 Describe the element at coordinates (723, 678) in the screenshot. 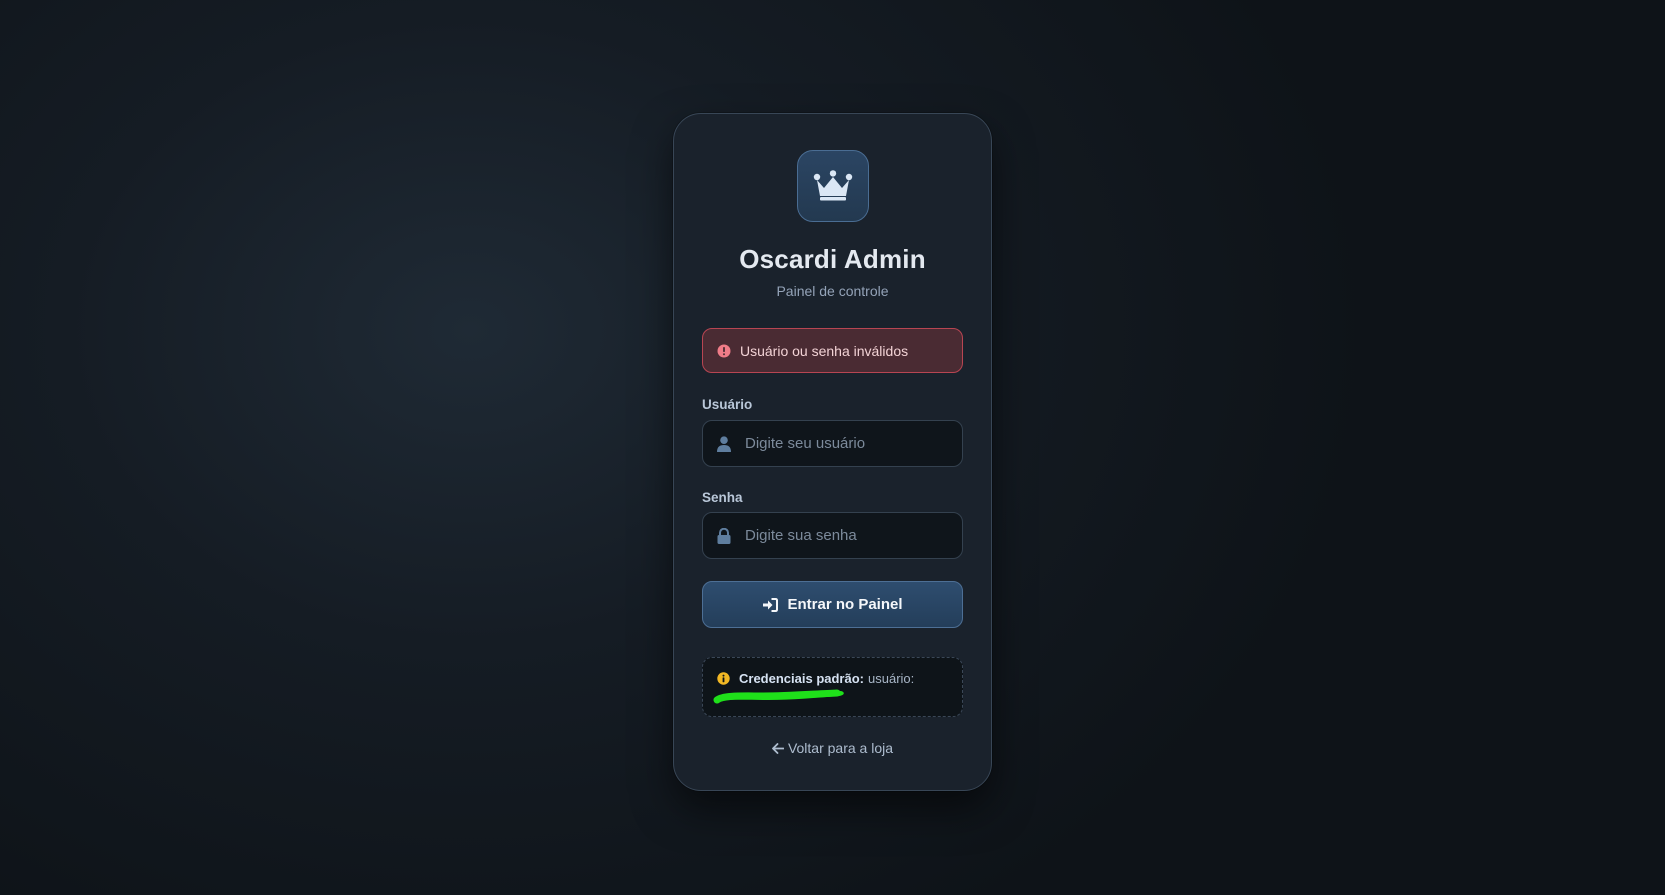

I see `info-circle-icon` at that location.